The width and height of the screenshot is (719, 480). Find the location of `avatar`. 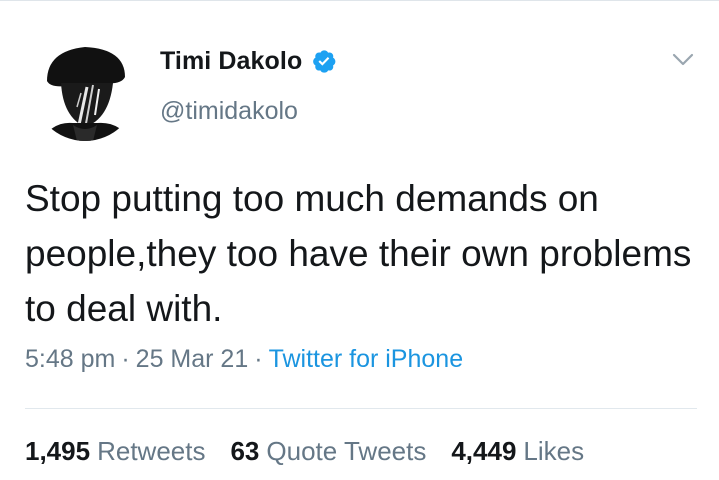

avatar is located at coordinates (85, 89).